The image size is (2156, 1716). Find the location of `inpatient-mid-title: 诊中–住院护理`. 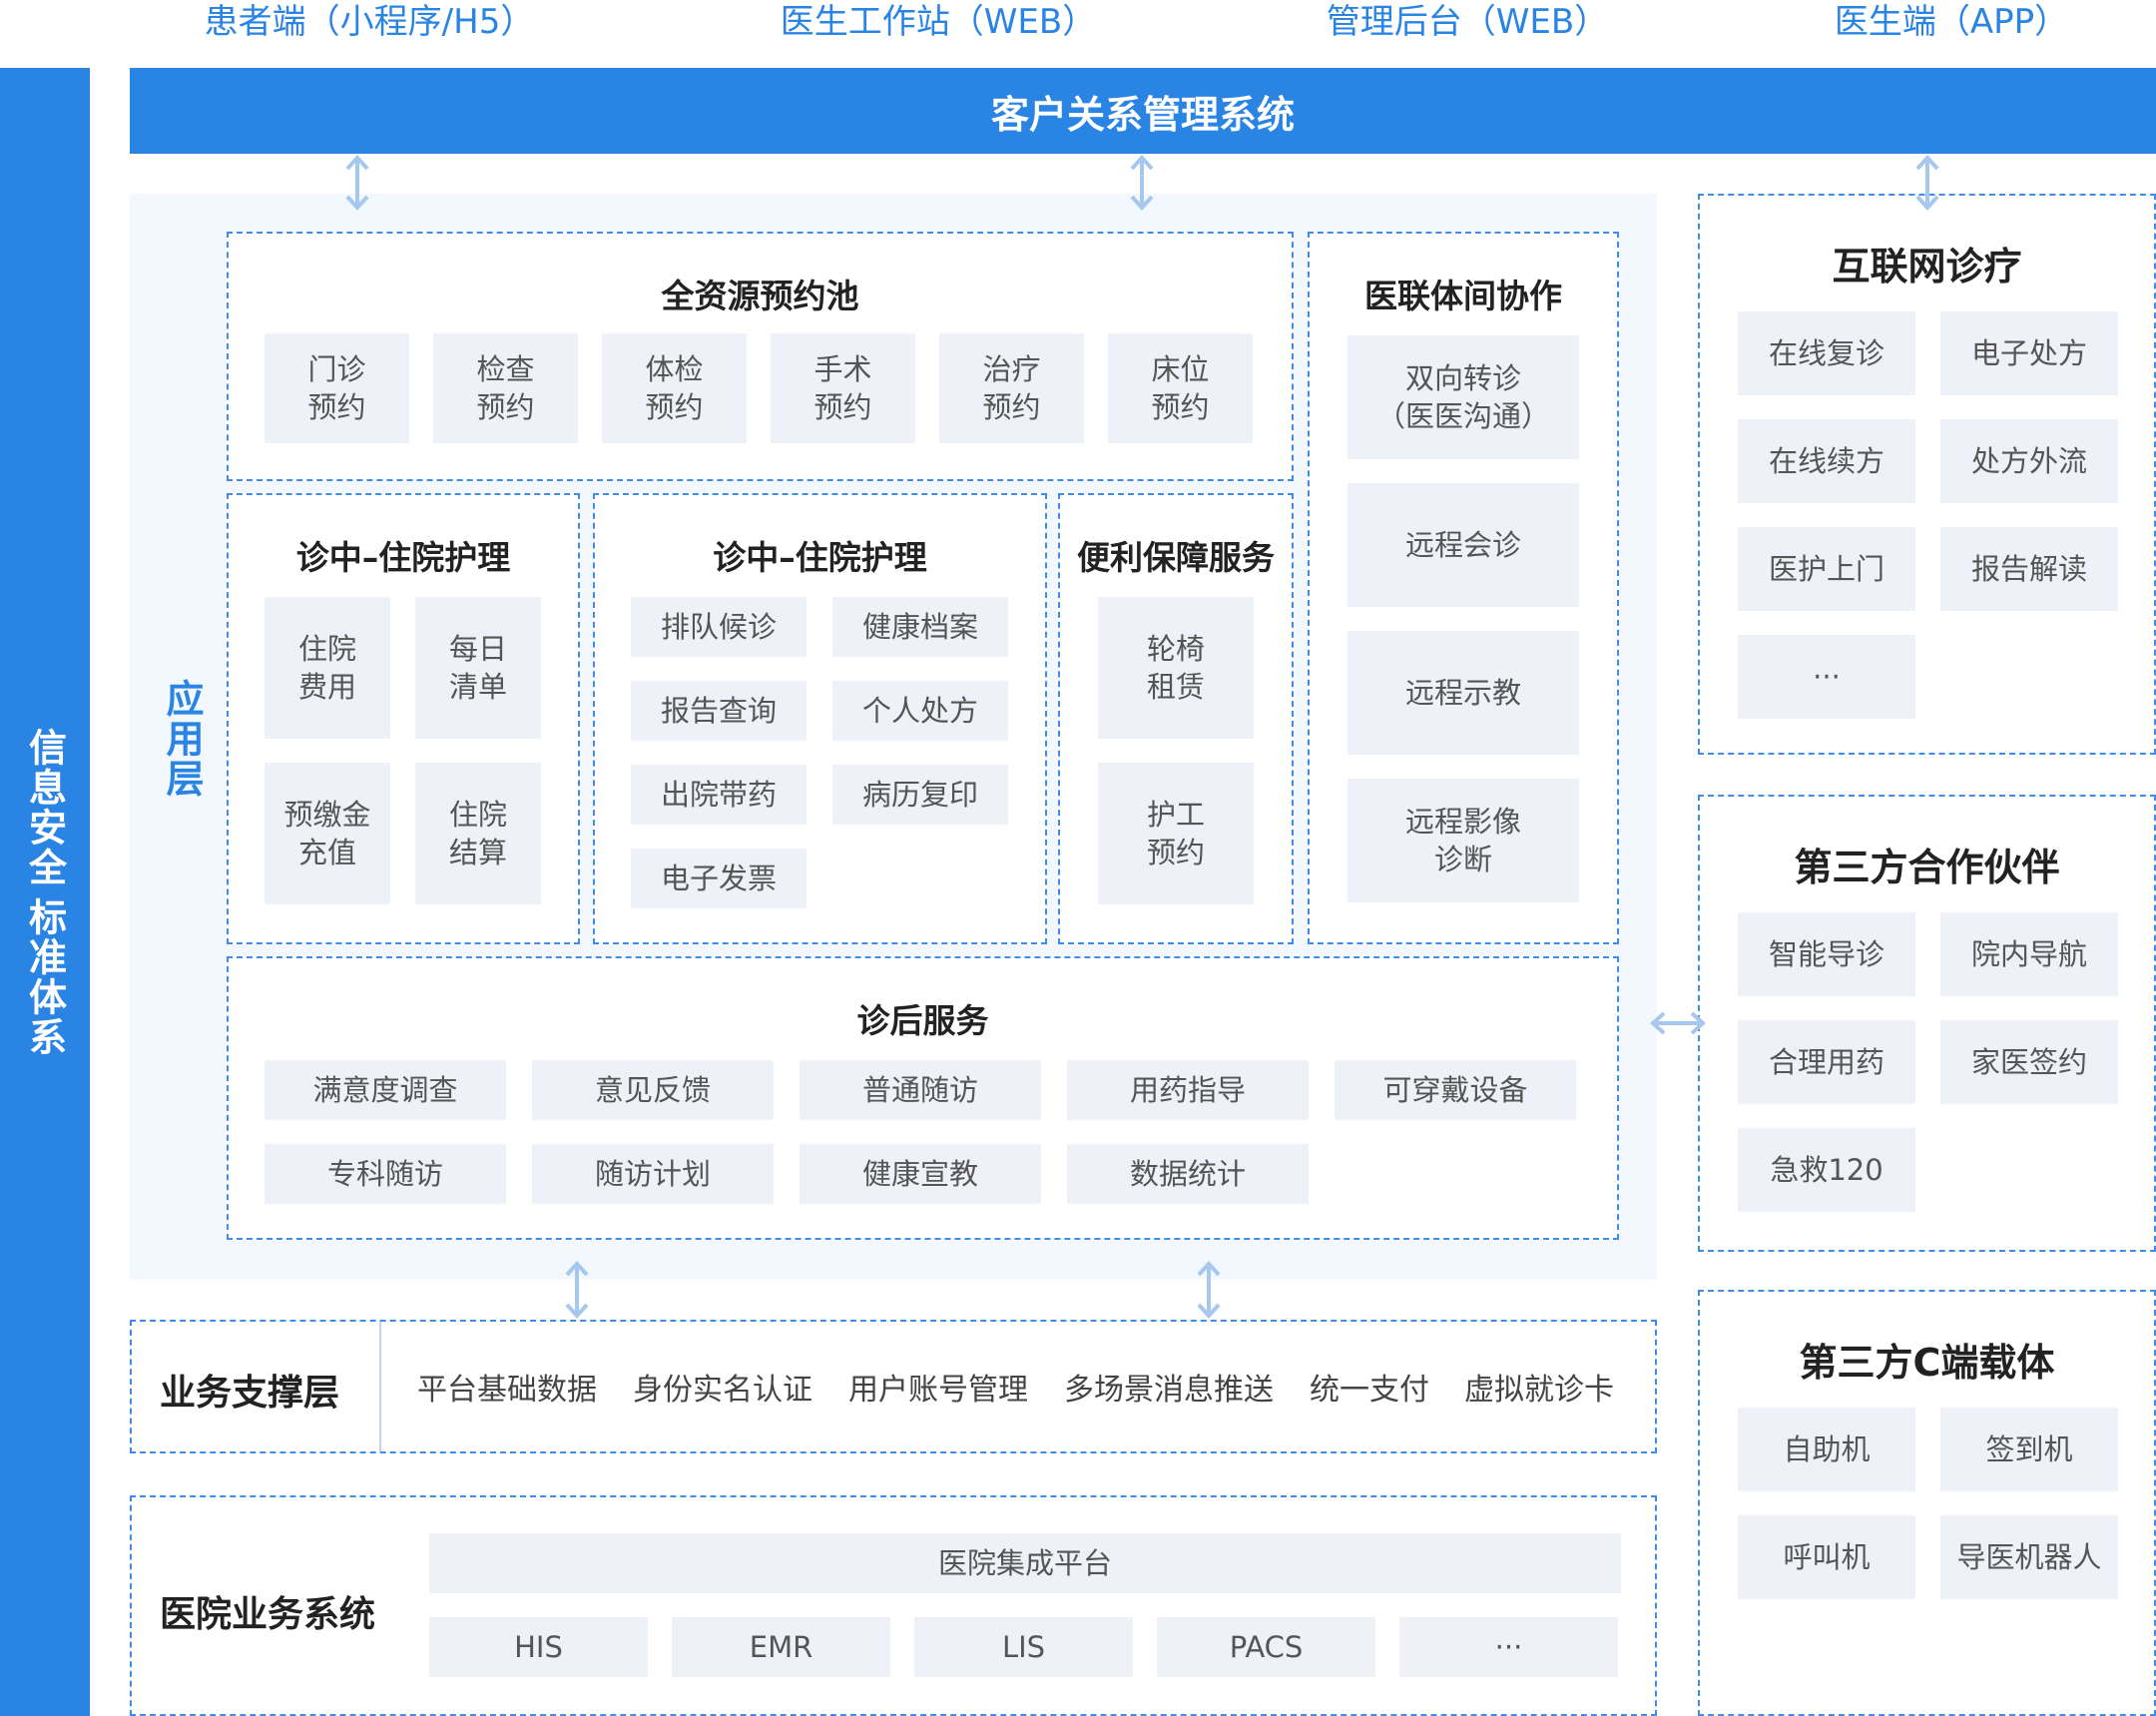

inpatient-mid-title: 诊中–住院护理 is located at coordinates (820, 557).